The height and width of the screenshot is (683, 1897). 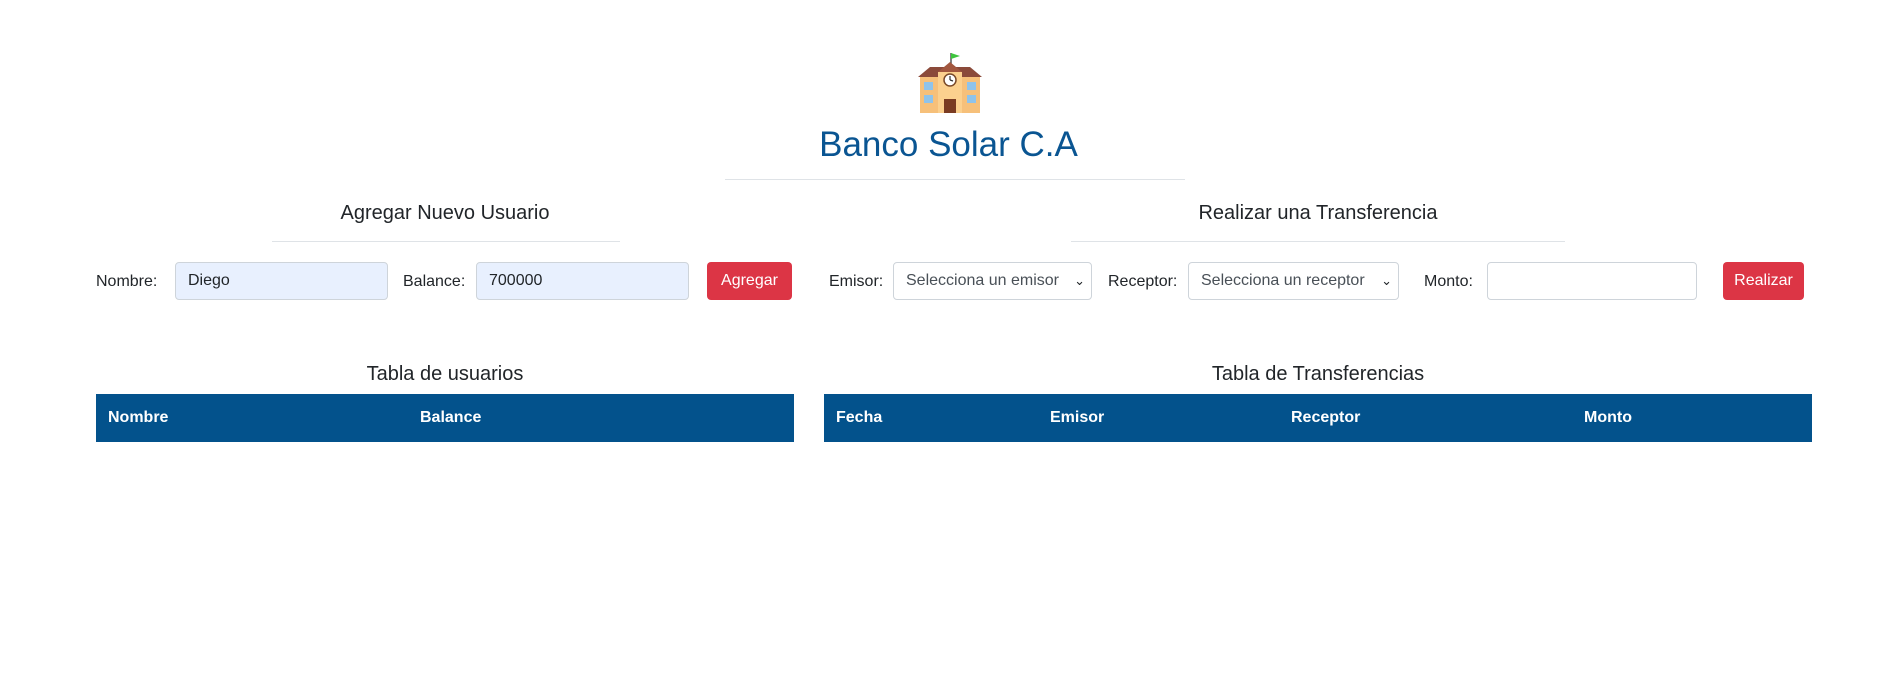 I want to click on school-building-icon, so click(x=950, y=83).